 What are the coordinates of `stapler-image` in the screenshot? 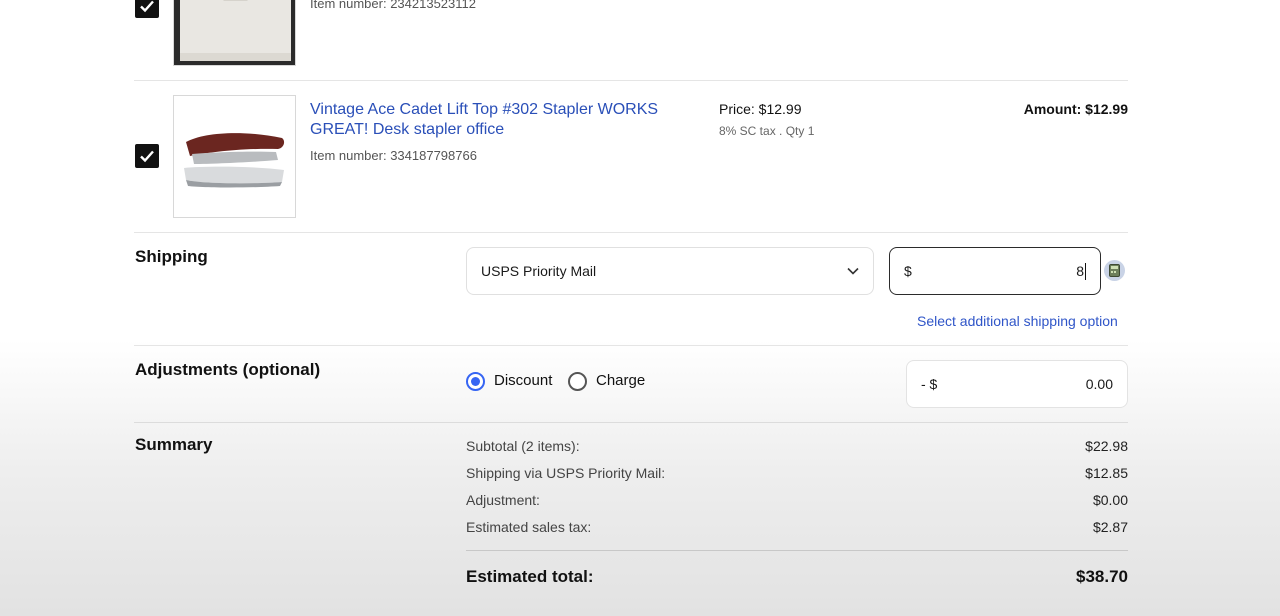 It's located at (234, 156).